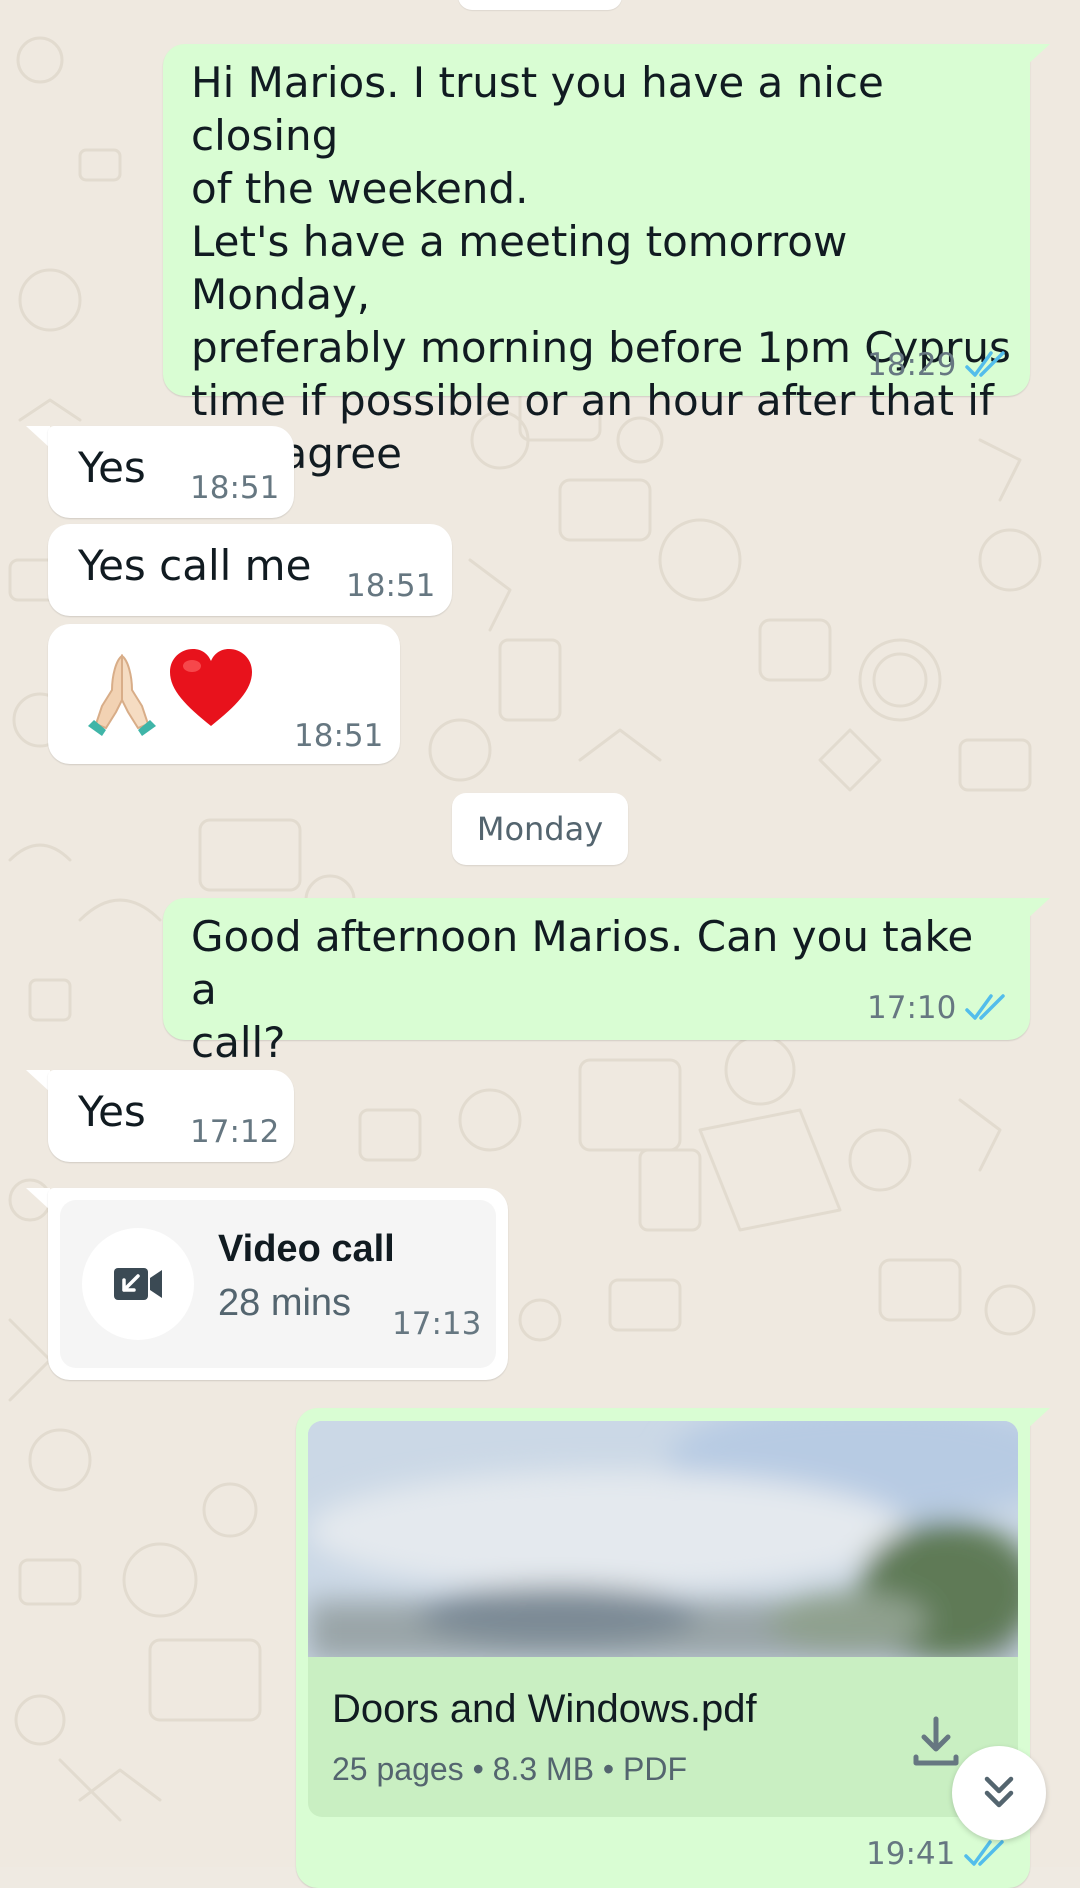 This screenshot has width=1080, height=1888. I want to click on message-time: 17:13, so click(437, 1324).